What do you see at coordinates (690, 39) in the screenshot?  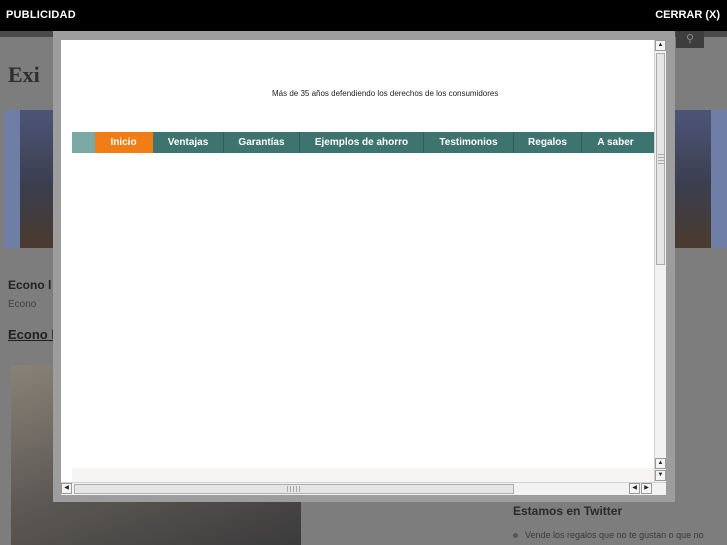 I see `search-icon: ⚲` at bounding box center [690, 39].